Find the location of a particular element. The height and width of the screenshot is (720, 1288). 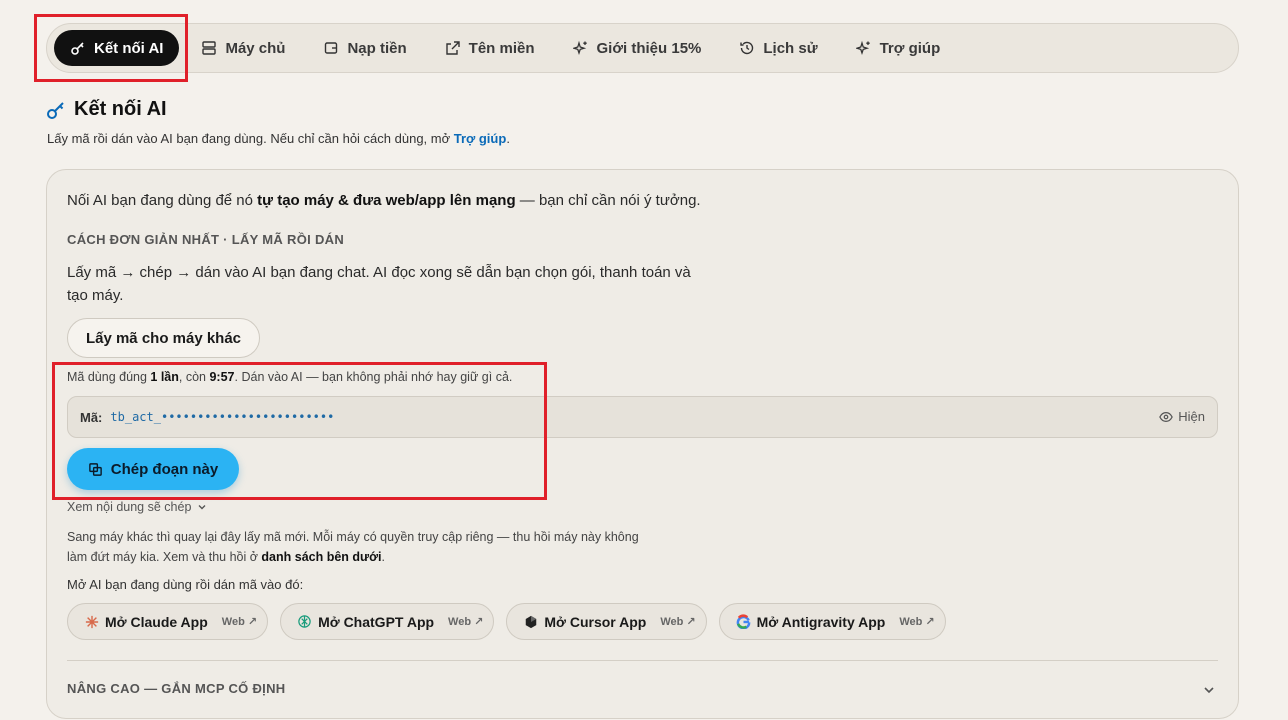

code-field: Mã: tb_act_•••••••••••••••••••••••• Hiện is located at coordinates (642, 417).